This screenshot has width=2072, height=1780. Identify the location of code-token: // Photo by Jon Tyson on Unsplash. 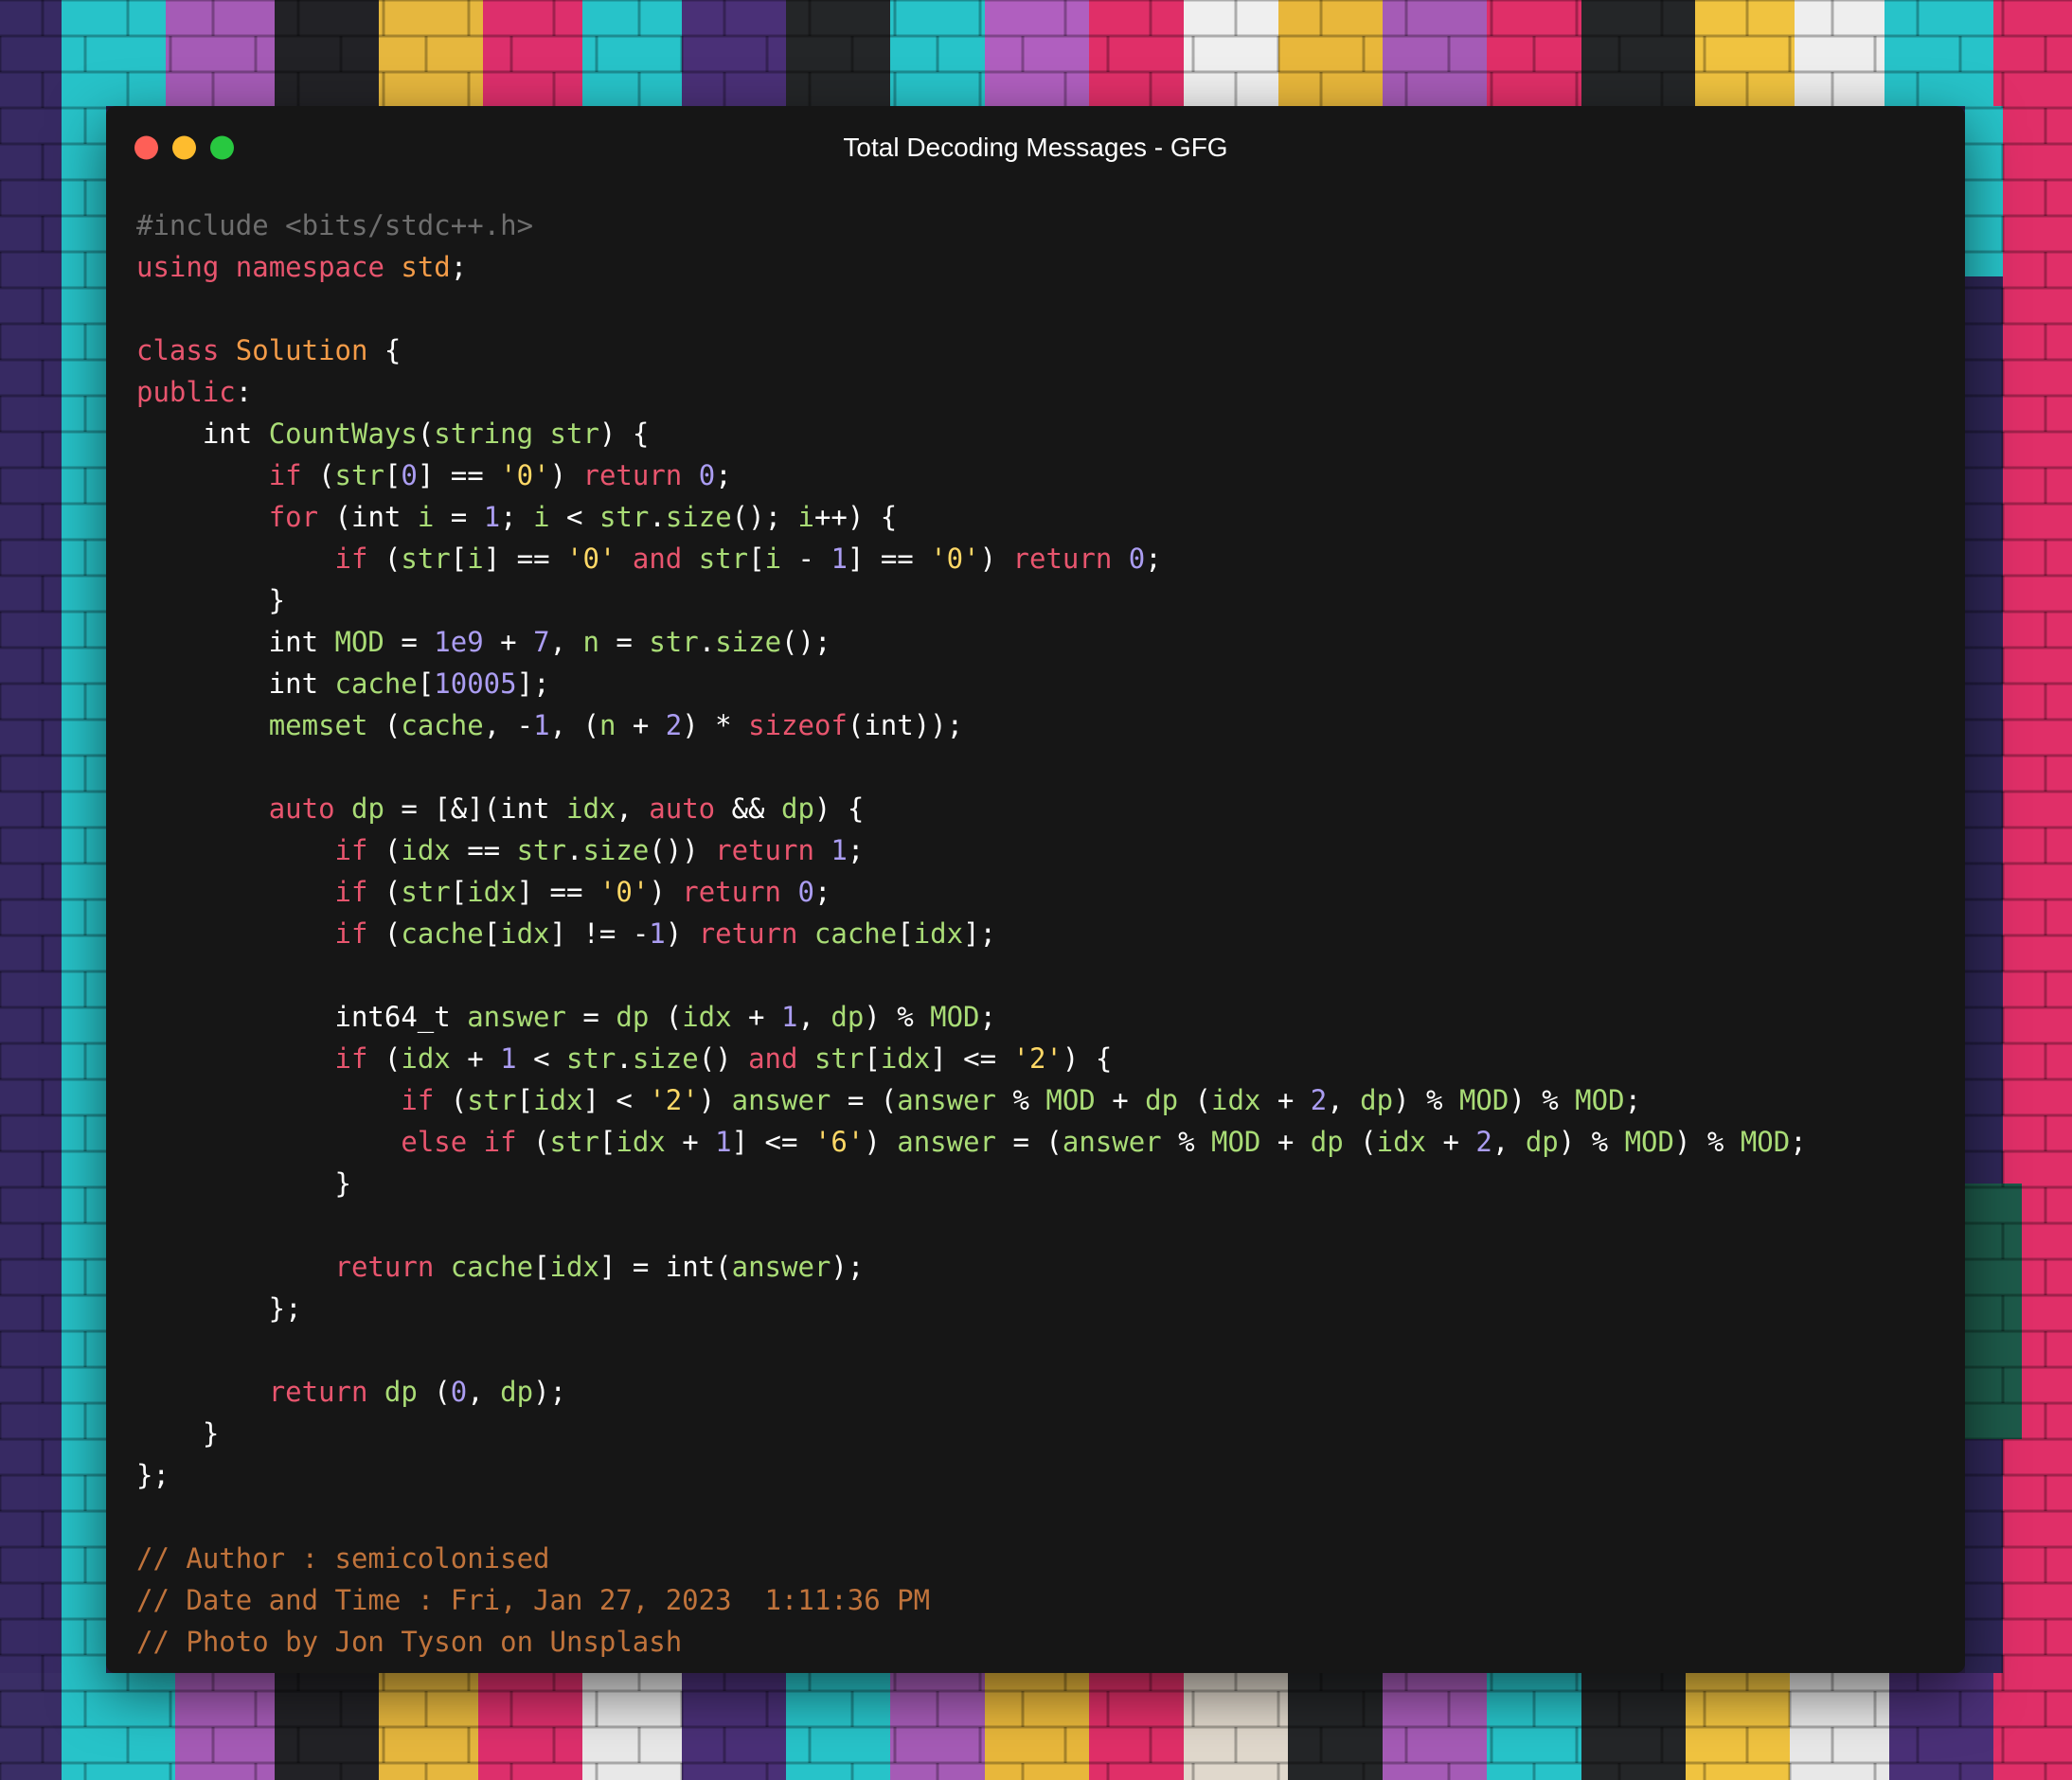
(409, 1642).